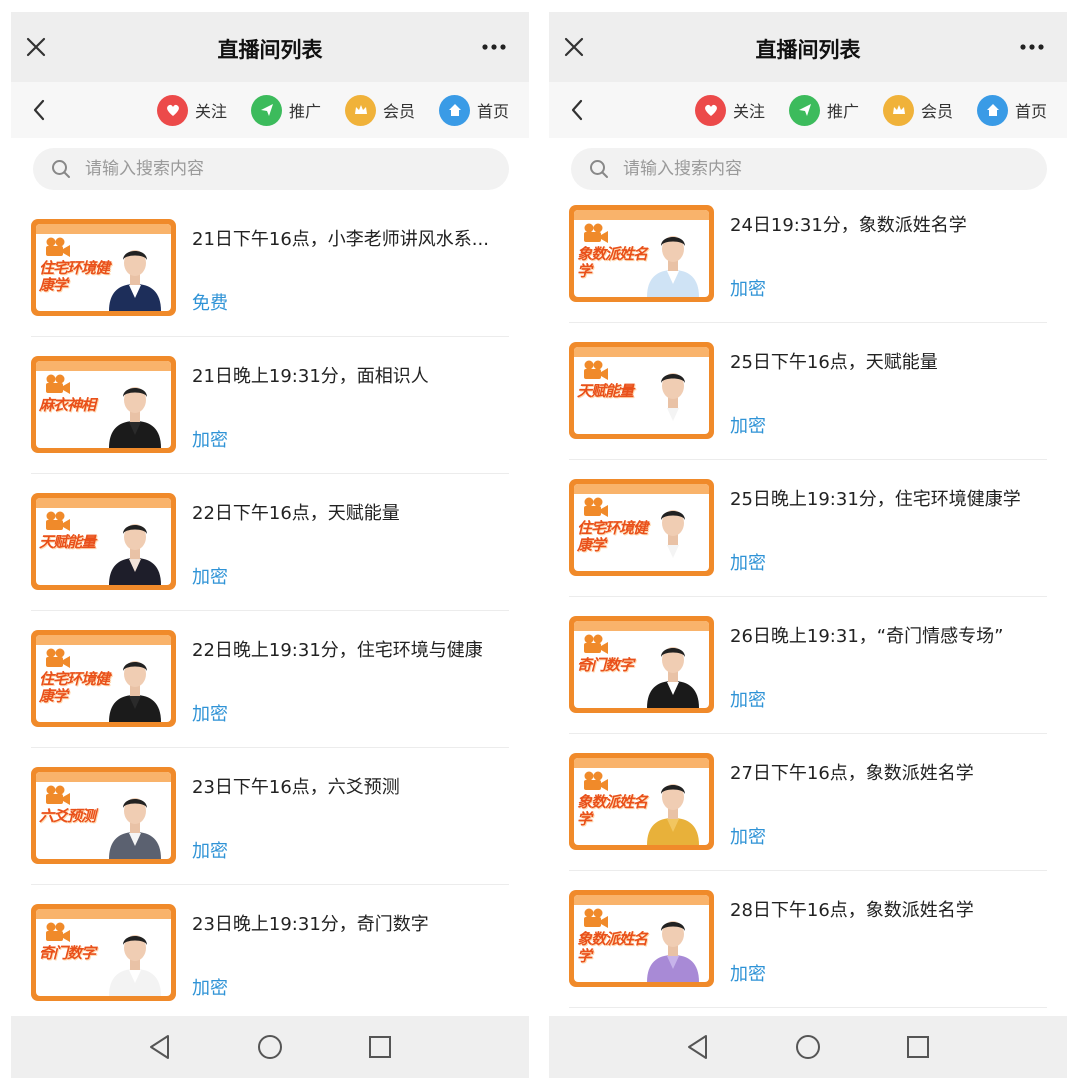  I want to click on room-title: 27日下午16点，象数派姓名学, so click(891, 772).